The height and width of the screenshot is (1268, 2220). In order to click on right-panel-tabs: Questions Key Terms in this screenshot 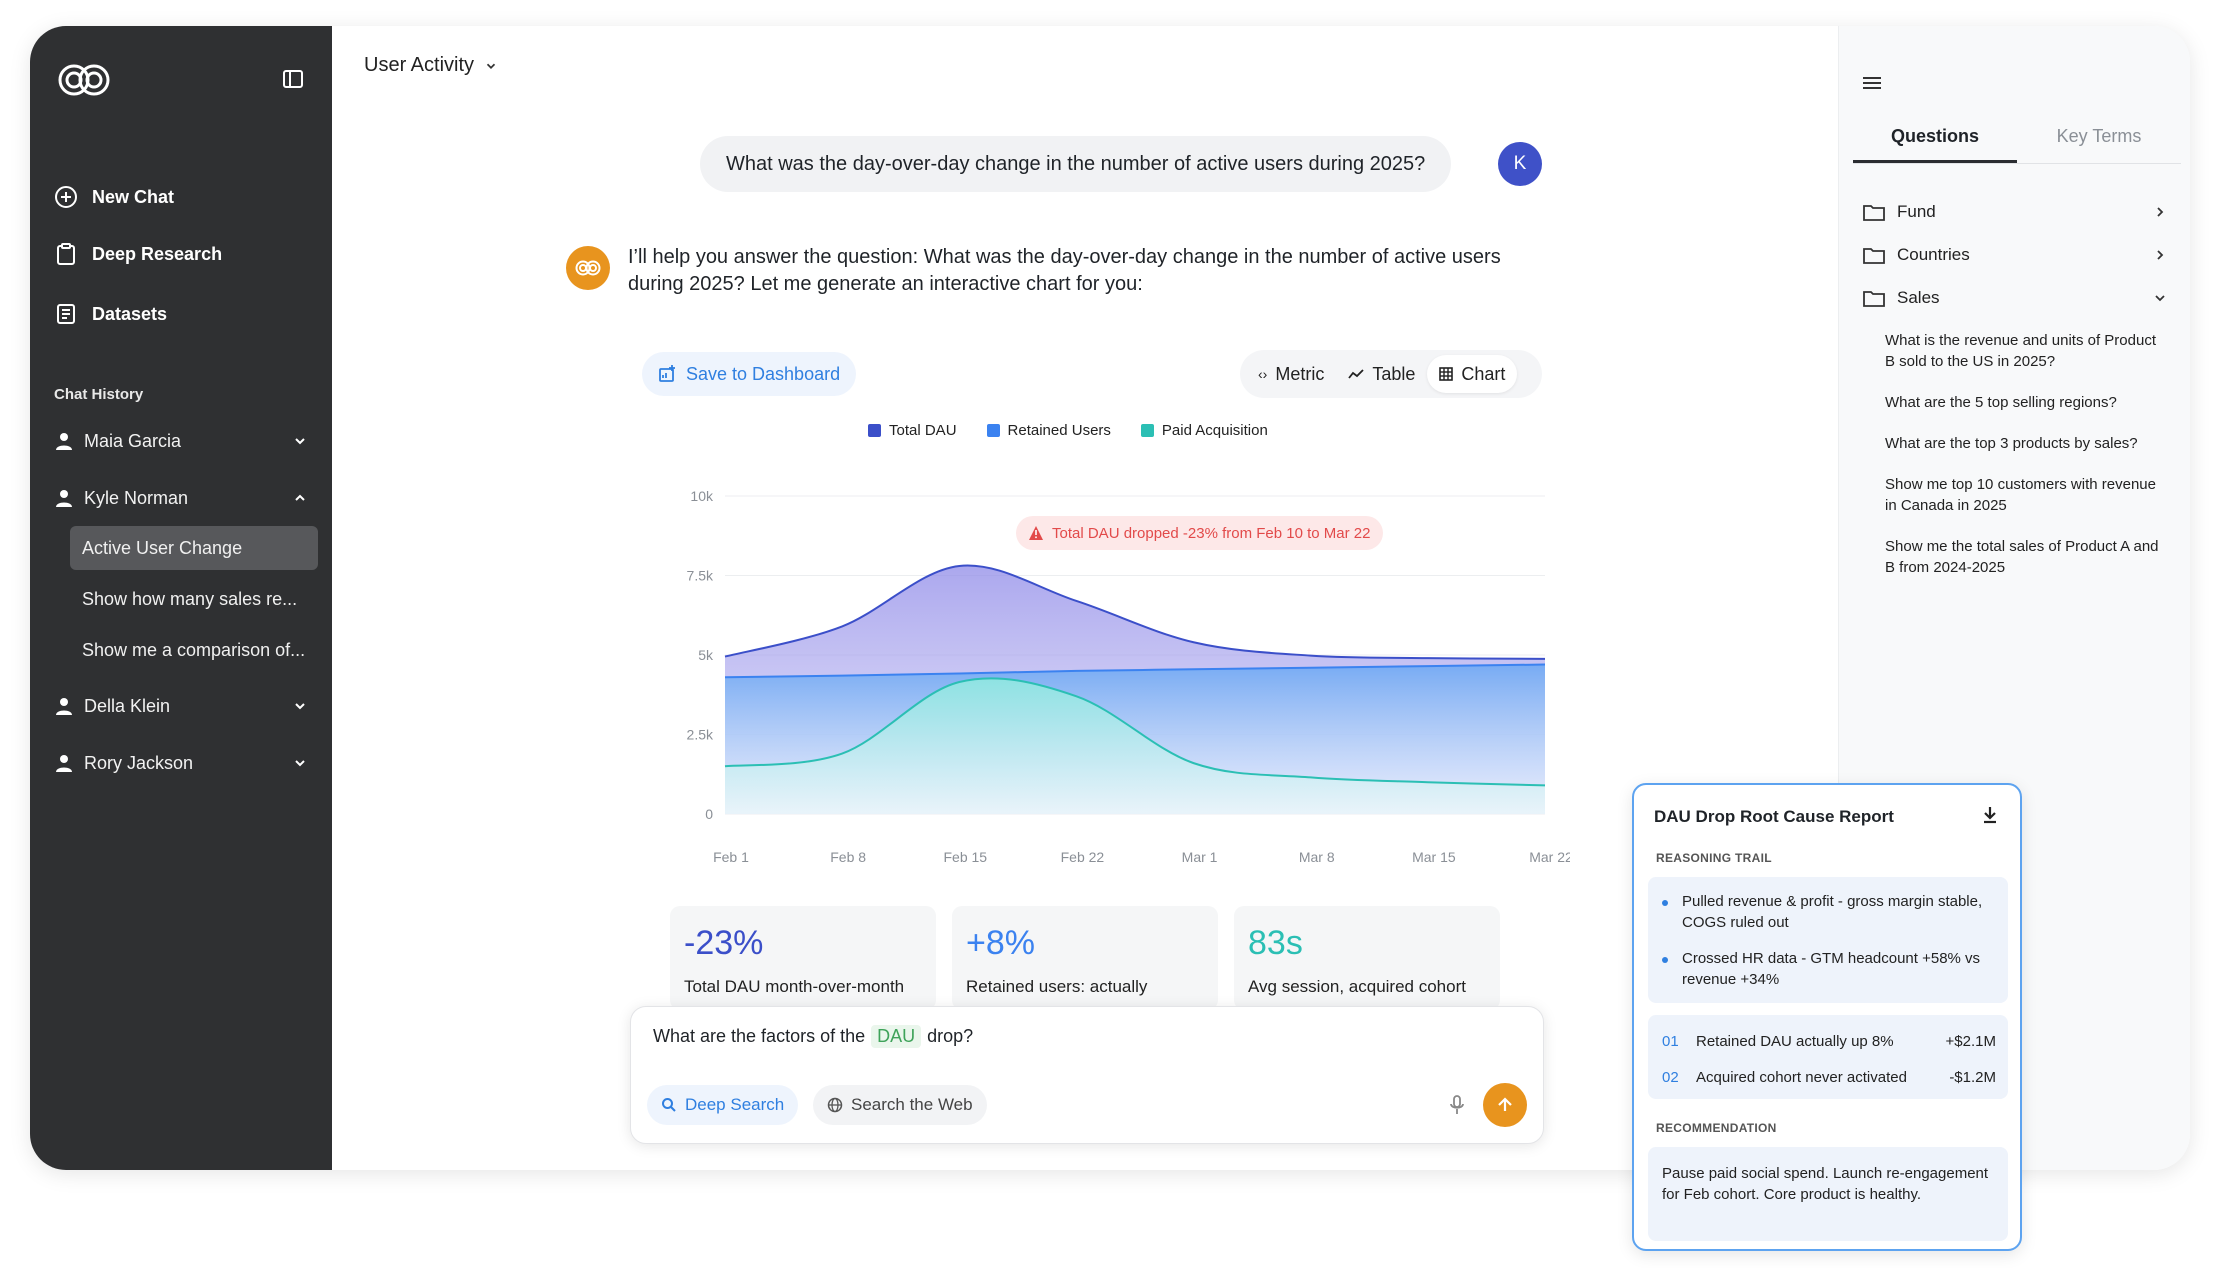, I will do `click(2017, 142)`.